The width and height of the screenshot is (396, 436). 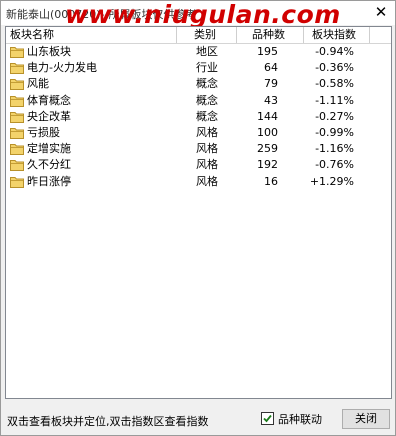 I want to click on row-name: 久不分红, so click(x=49, y=165).